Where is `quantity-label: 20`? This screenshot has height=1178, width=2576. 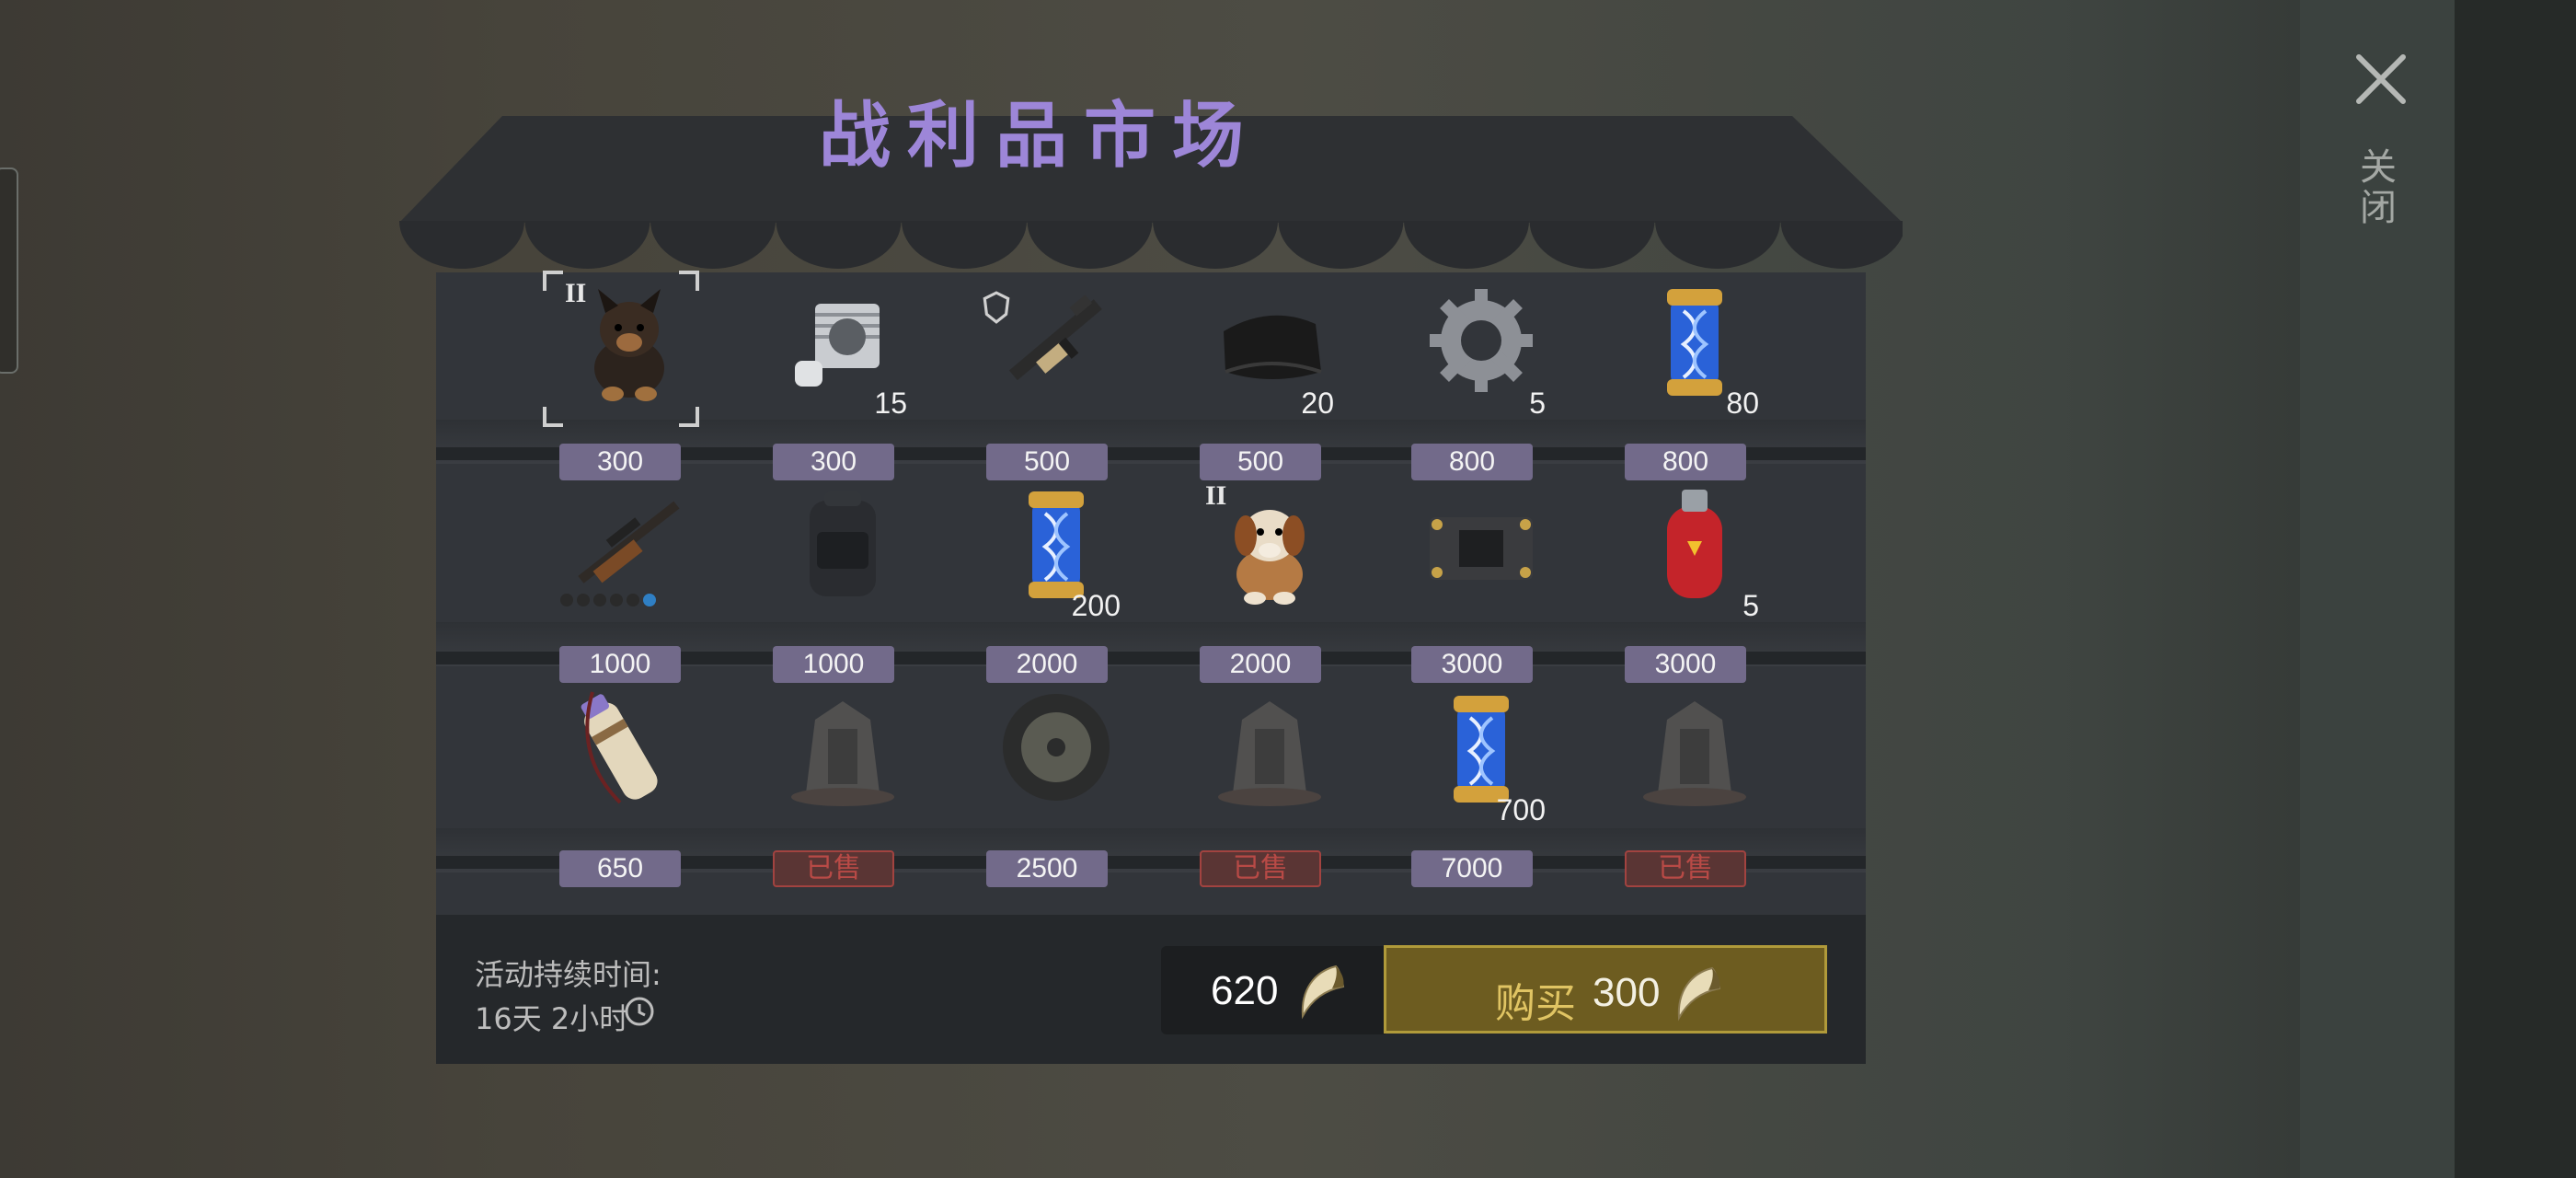
quantity-label: 20 is located at coordinates (1317, 403).